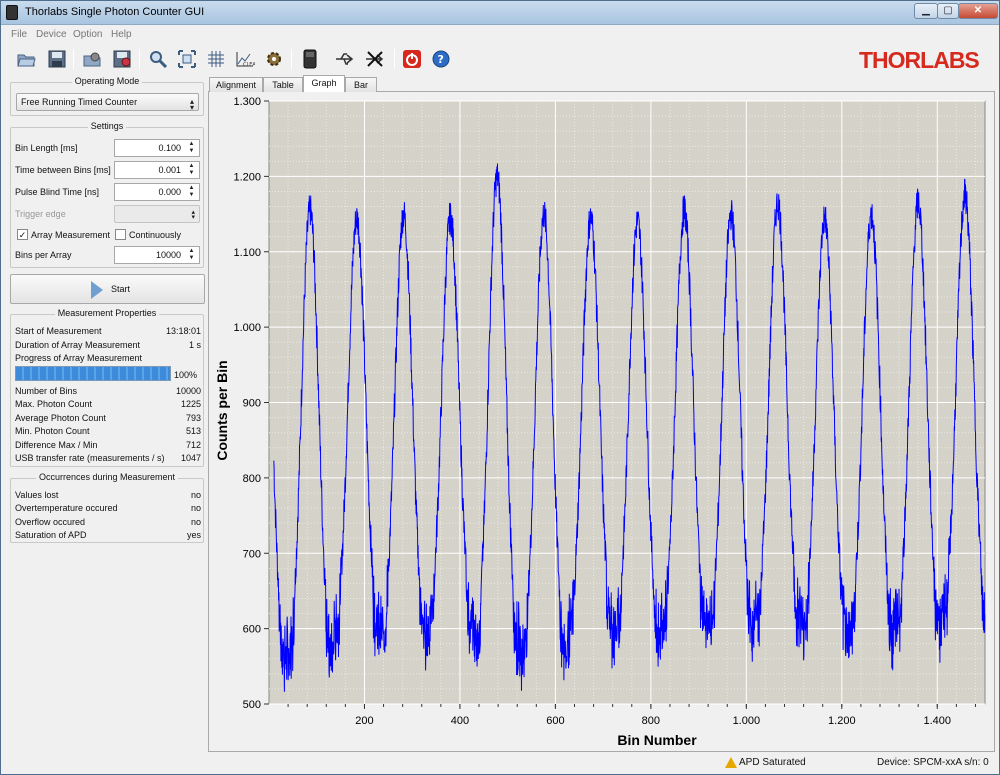 Image resolution: width=1000 pixels, height=775 pixels. Describe the element at coordinates (978, 11) in the screenshot. I see `close-button: ✕` at that location.